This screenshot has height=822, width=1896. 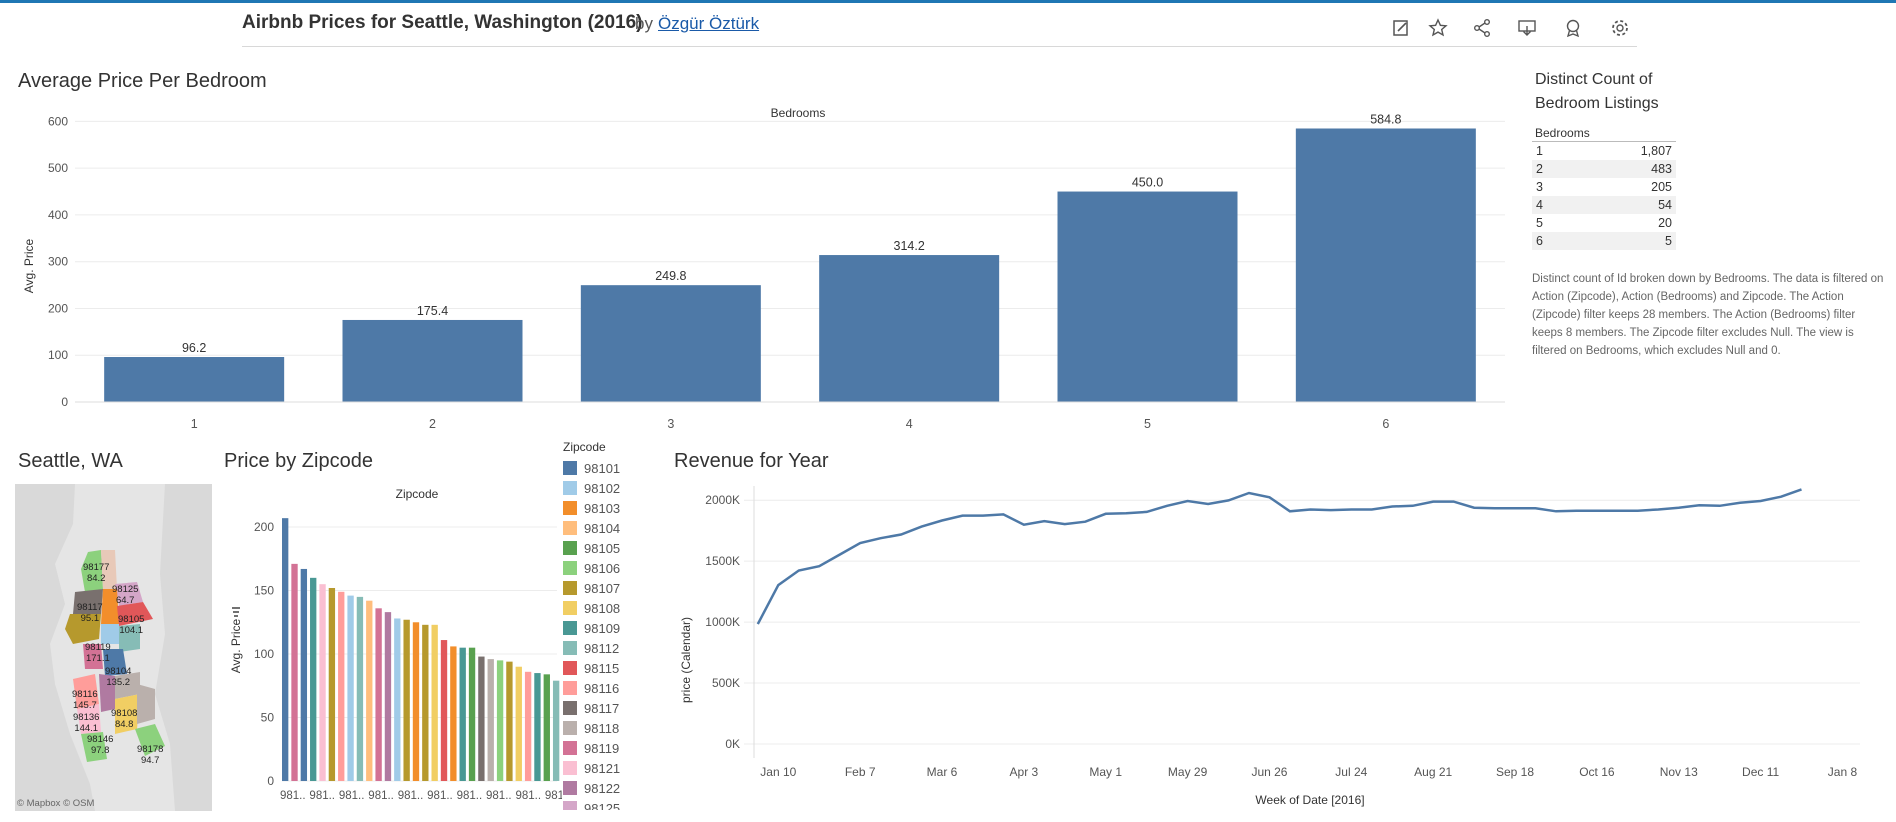 What do you see at coordinates (90, 613) in the screenshot?
I see `map-zip-label: 98117 95.1` at bounding box center [90, 613].